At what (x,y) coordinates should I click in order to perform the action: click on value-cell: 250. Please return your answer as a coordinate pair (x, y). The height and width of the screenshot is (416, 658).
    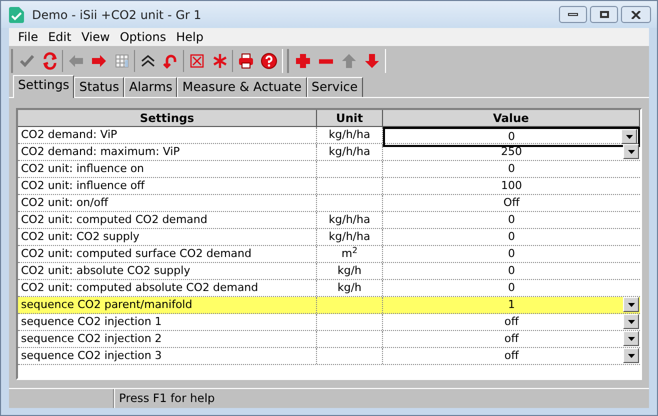
    Looking at the image, I should click on (511, 152).